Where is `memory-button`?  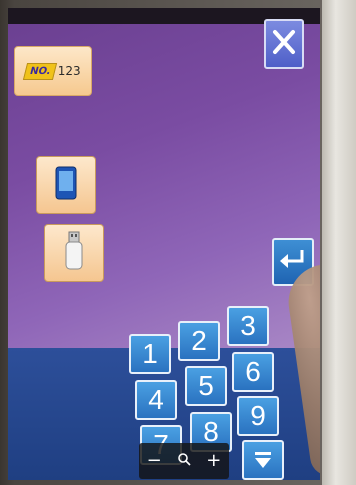 memory-button is located at coordinates (66, 185).